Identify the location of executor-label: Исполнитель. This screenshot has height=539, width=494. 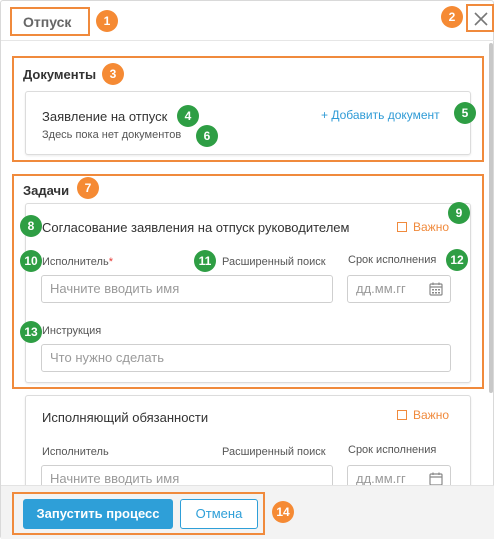
(75, 452).